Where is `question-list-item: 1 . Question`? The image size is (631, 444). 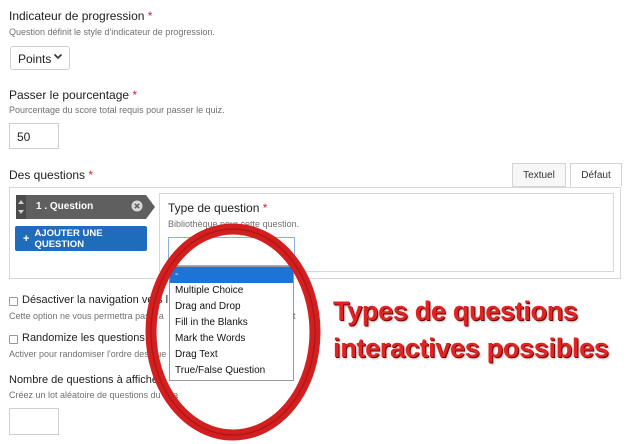 question-list-item: 1 . Question is located at coordinates (81, 207).